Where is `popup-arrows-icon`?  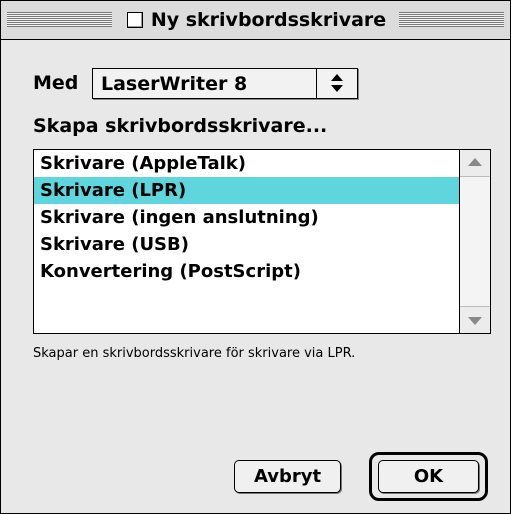
popup-arrows-icon is located at coordinates (336, 83).